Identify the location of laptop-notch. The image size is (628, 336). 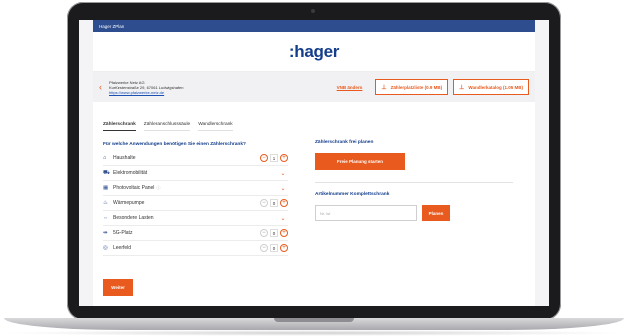
(314, 320).